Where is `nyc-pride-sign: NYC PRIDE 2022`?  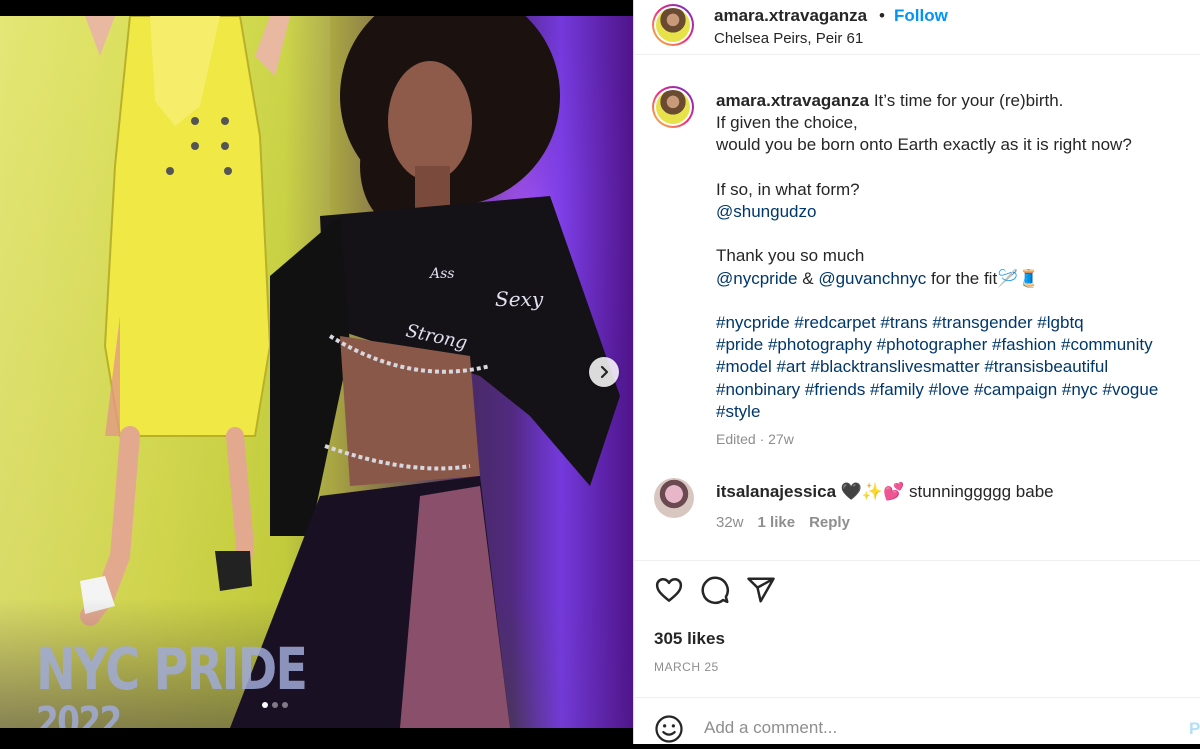 nyc-pride-sign: NYC PRIDE 2022 is located at coordinates (172, 681).